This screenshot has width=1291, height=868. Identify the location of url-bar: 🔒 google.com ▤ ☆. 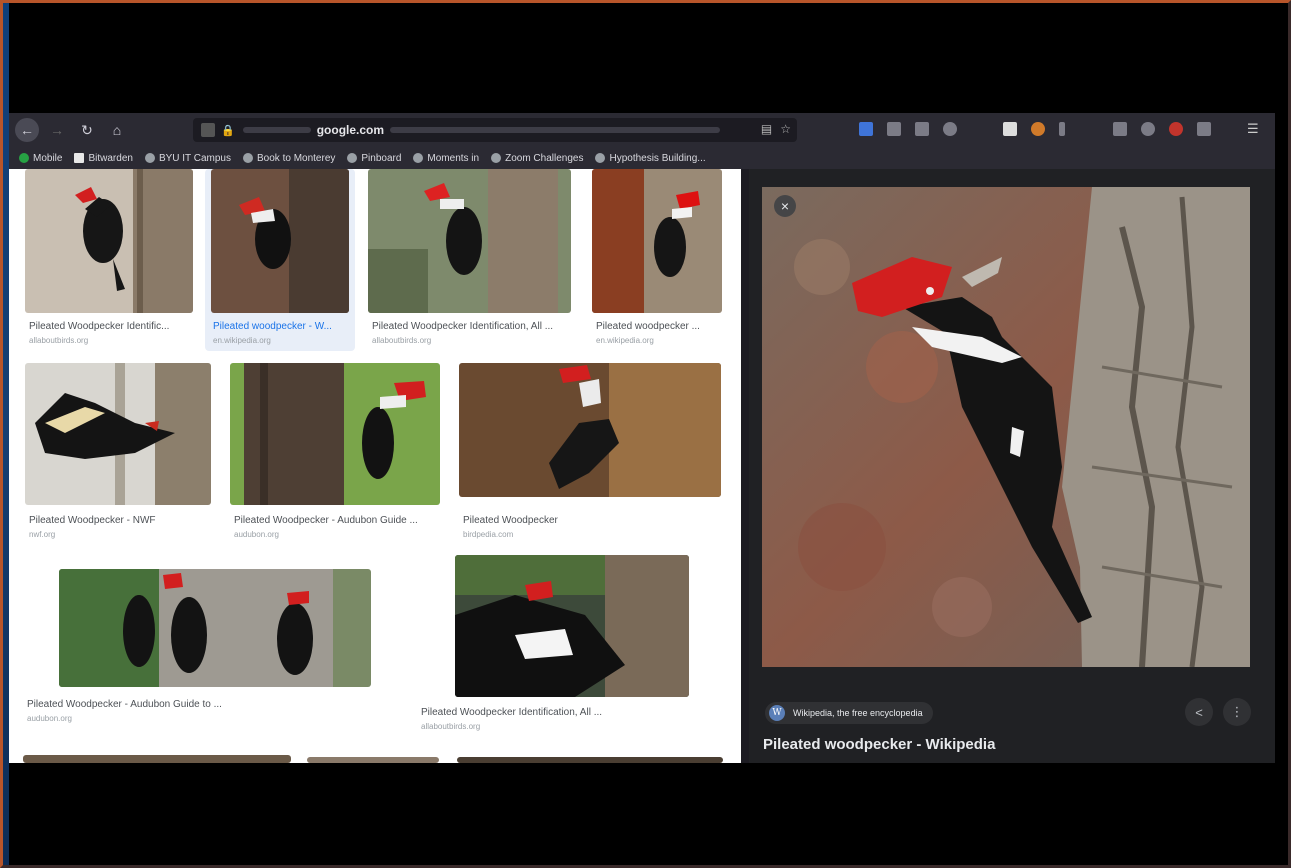
(495, 130).